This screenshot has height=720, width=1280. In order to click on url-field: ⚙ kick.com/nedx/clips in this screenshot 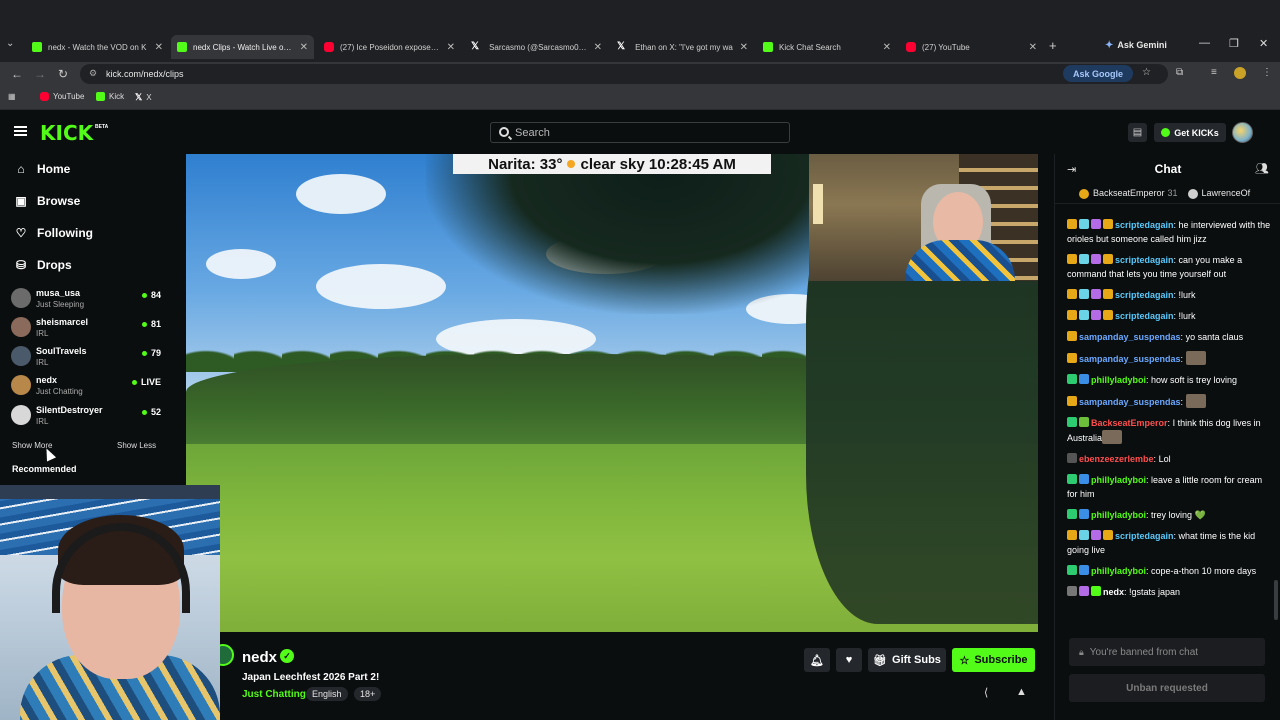, I will do `click(624, 74)`.